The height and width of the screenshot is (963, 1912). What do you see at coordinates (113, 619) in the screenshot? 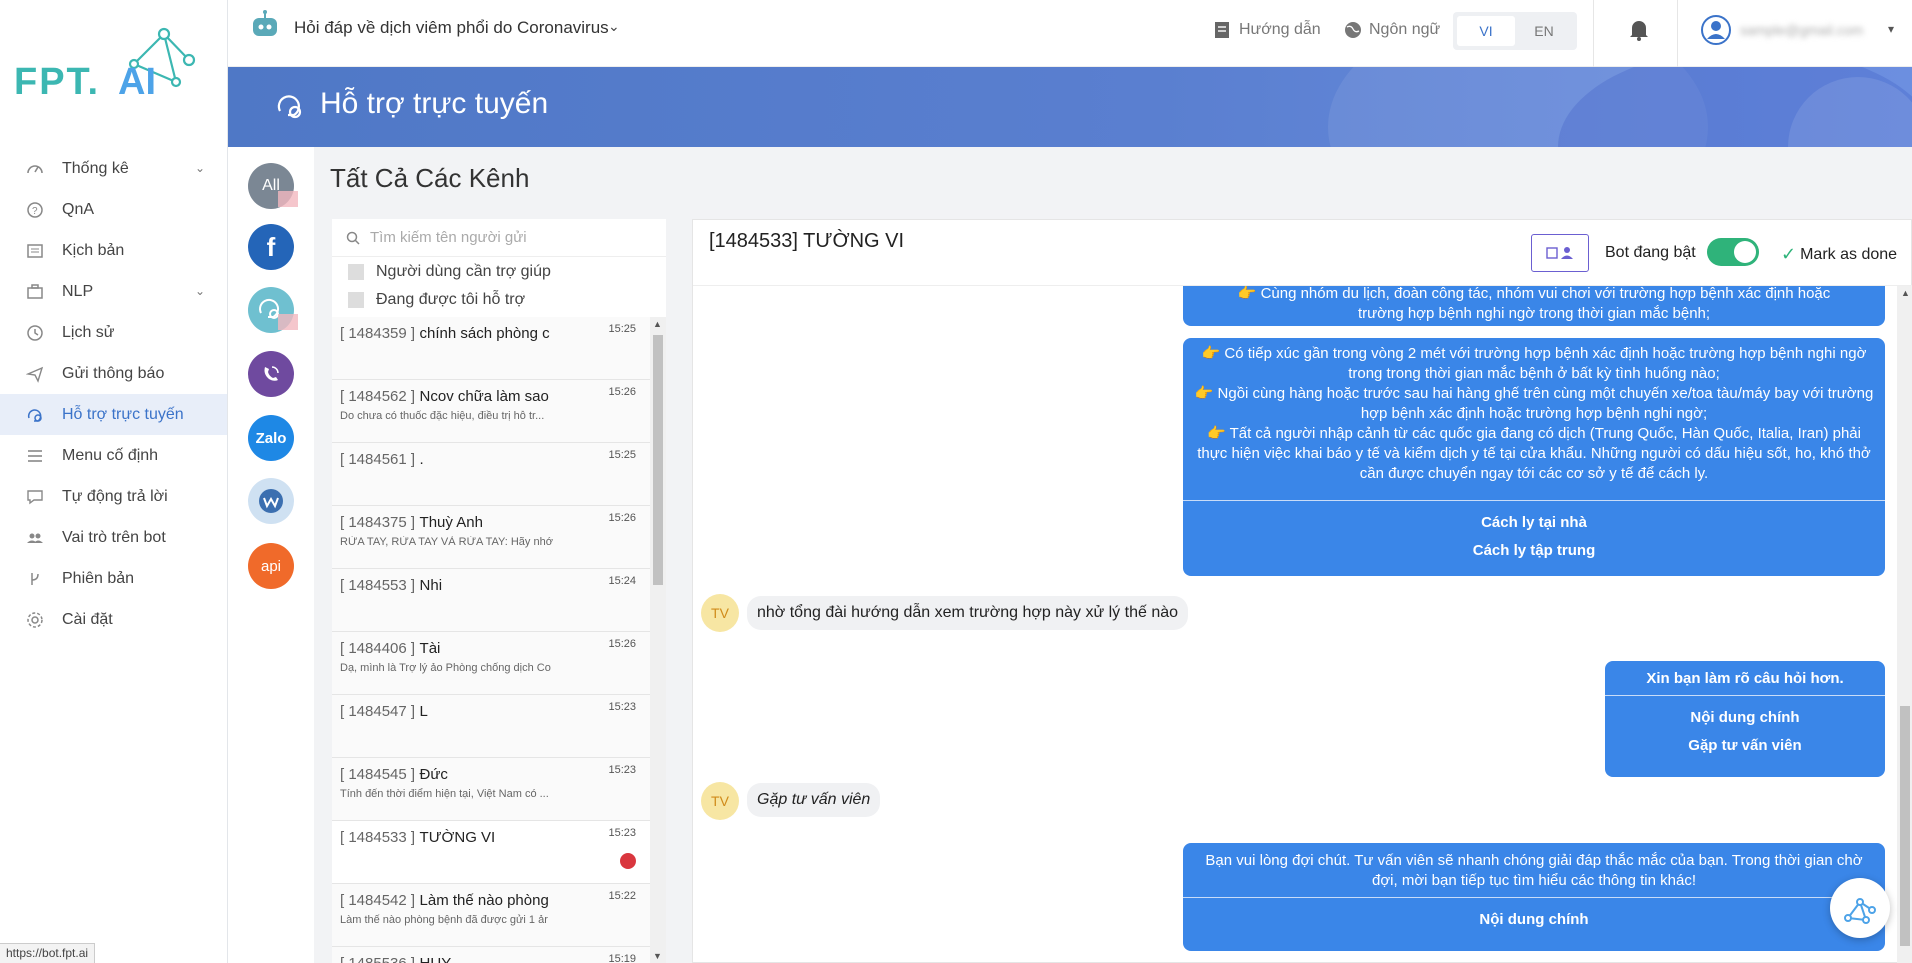
I see `sidebar-item-cai-dat: Cài đặt` at bounding box center [113, 619].